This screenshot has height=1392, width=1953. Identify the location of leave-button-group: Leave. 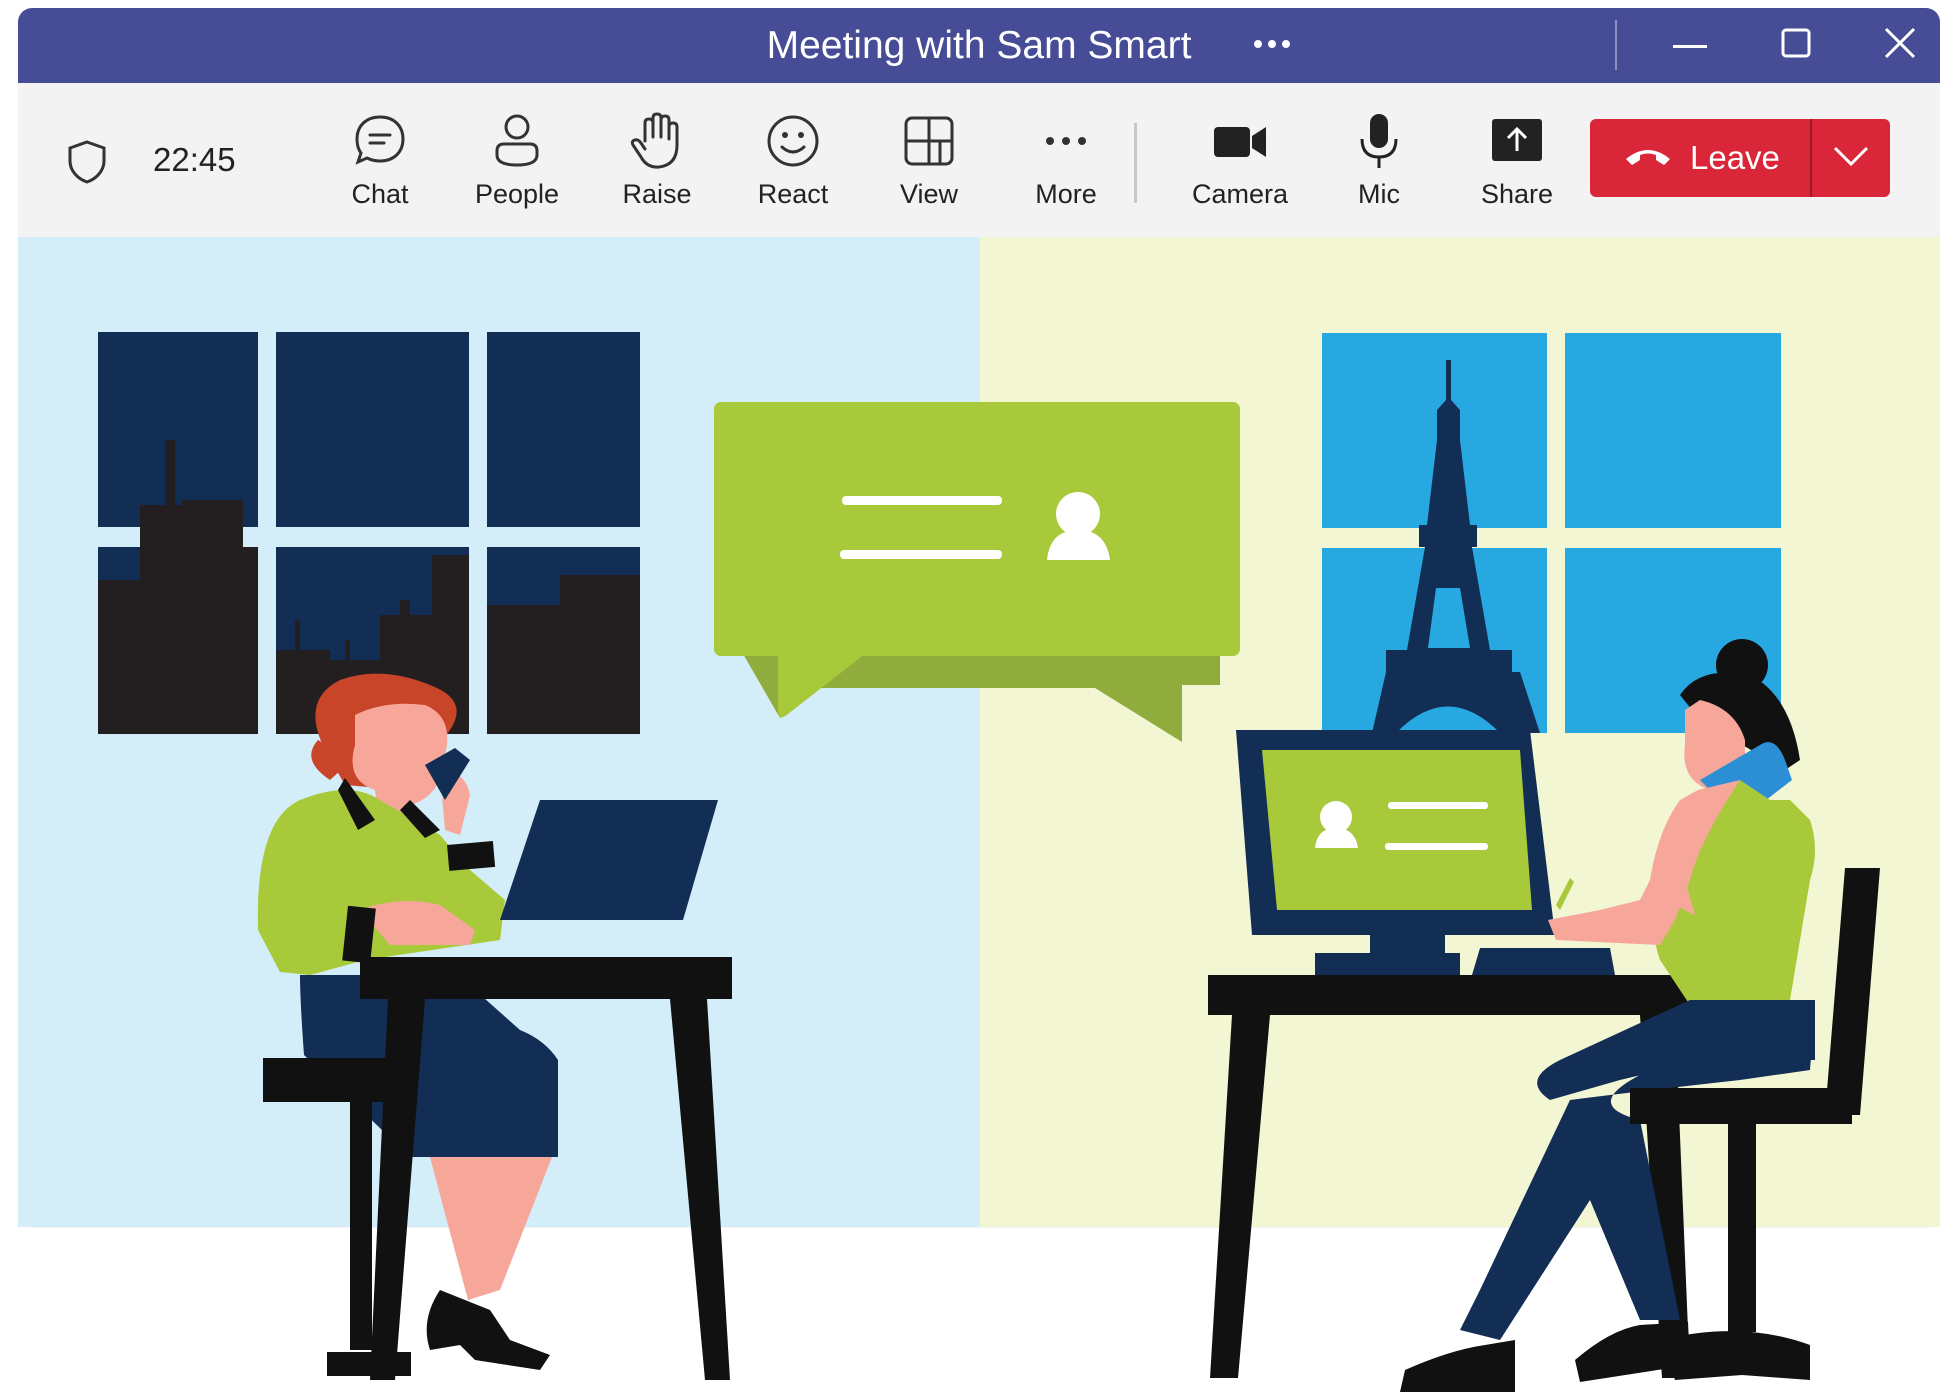
(1740, 158).